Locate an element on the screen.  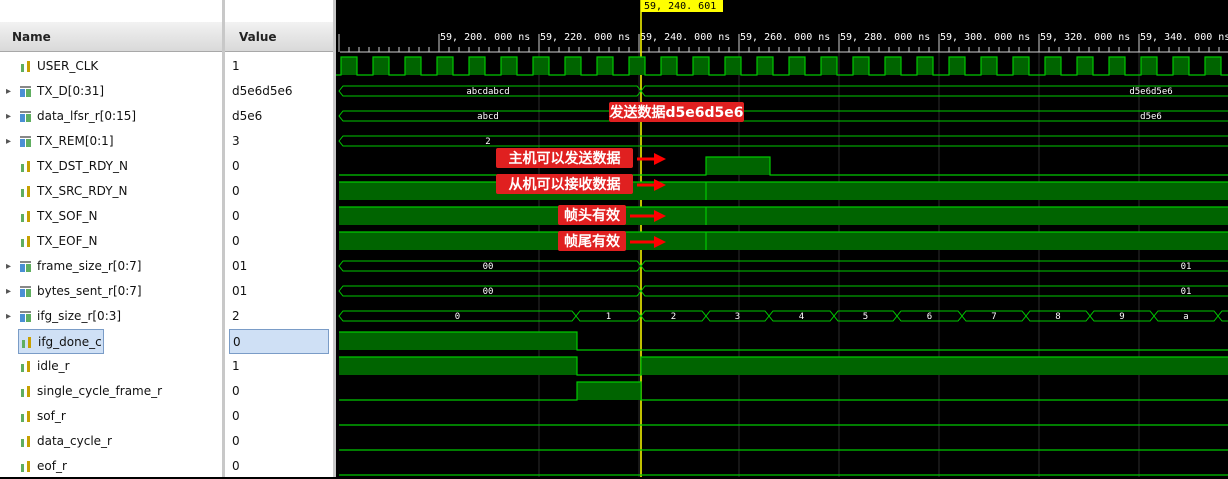
bus-value-label: 5 is located at coordinates (865, 317).